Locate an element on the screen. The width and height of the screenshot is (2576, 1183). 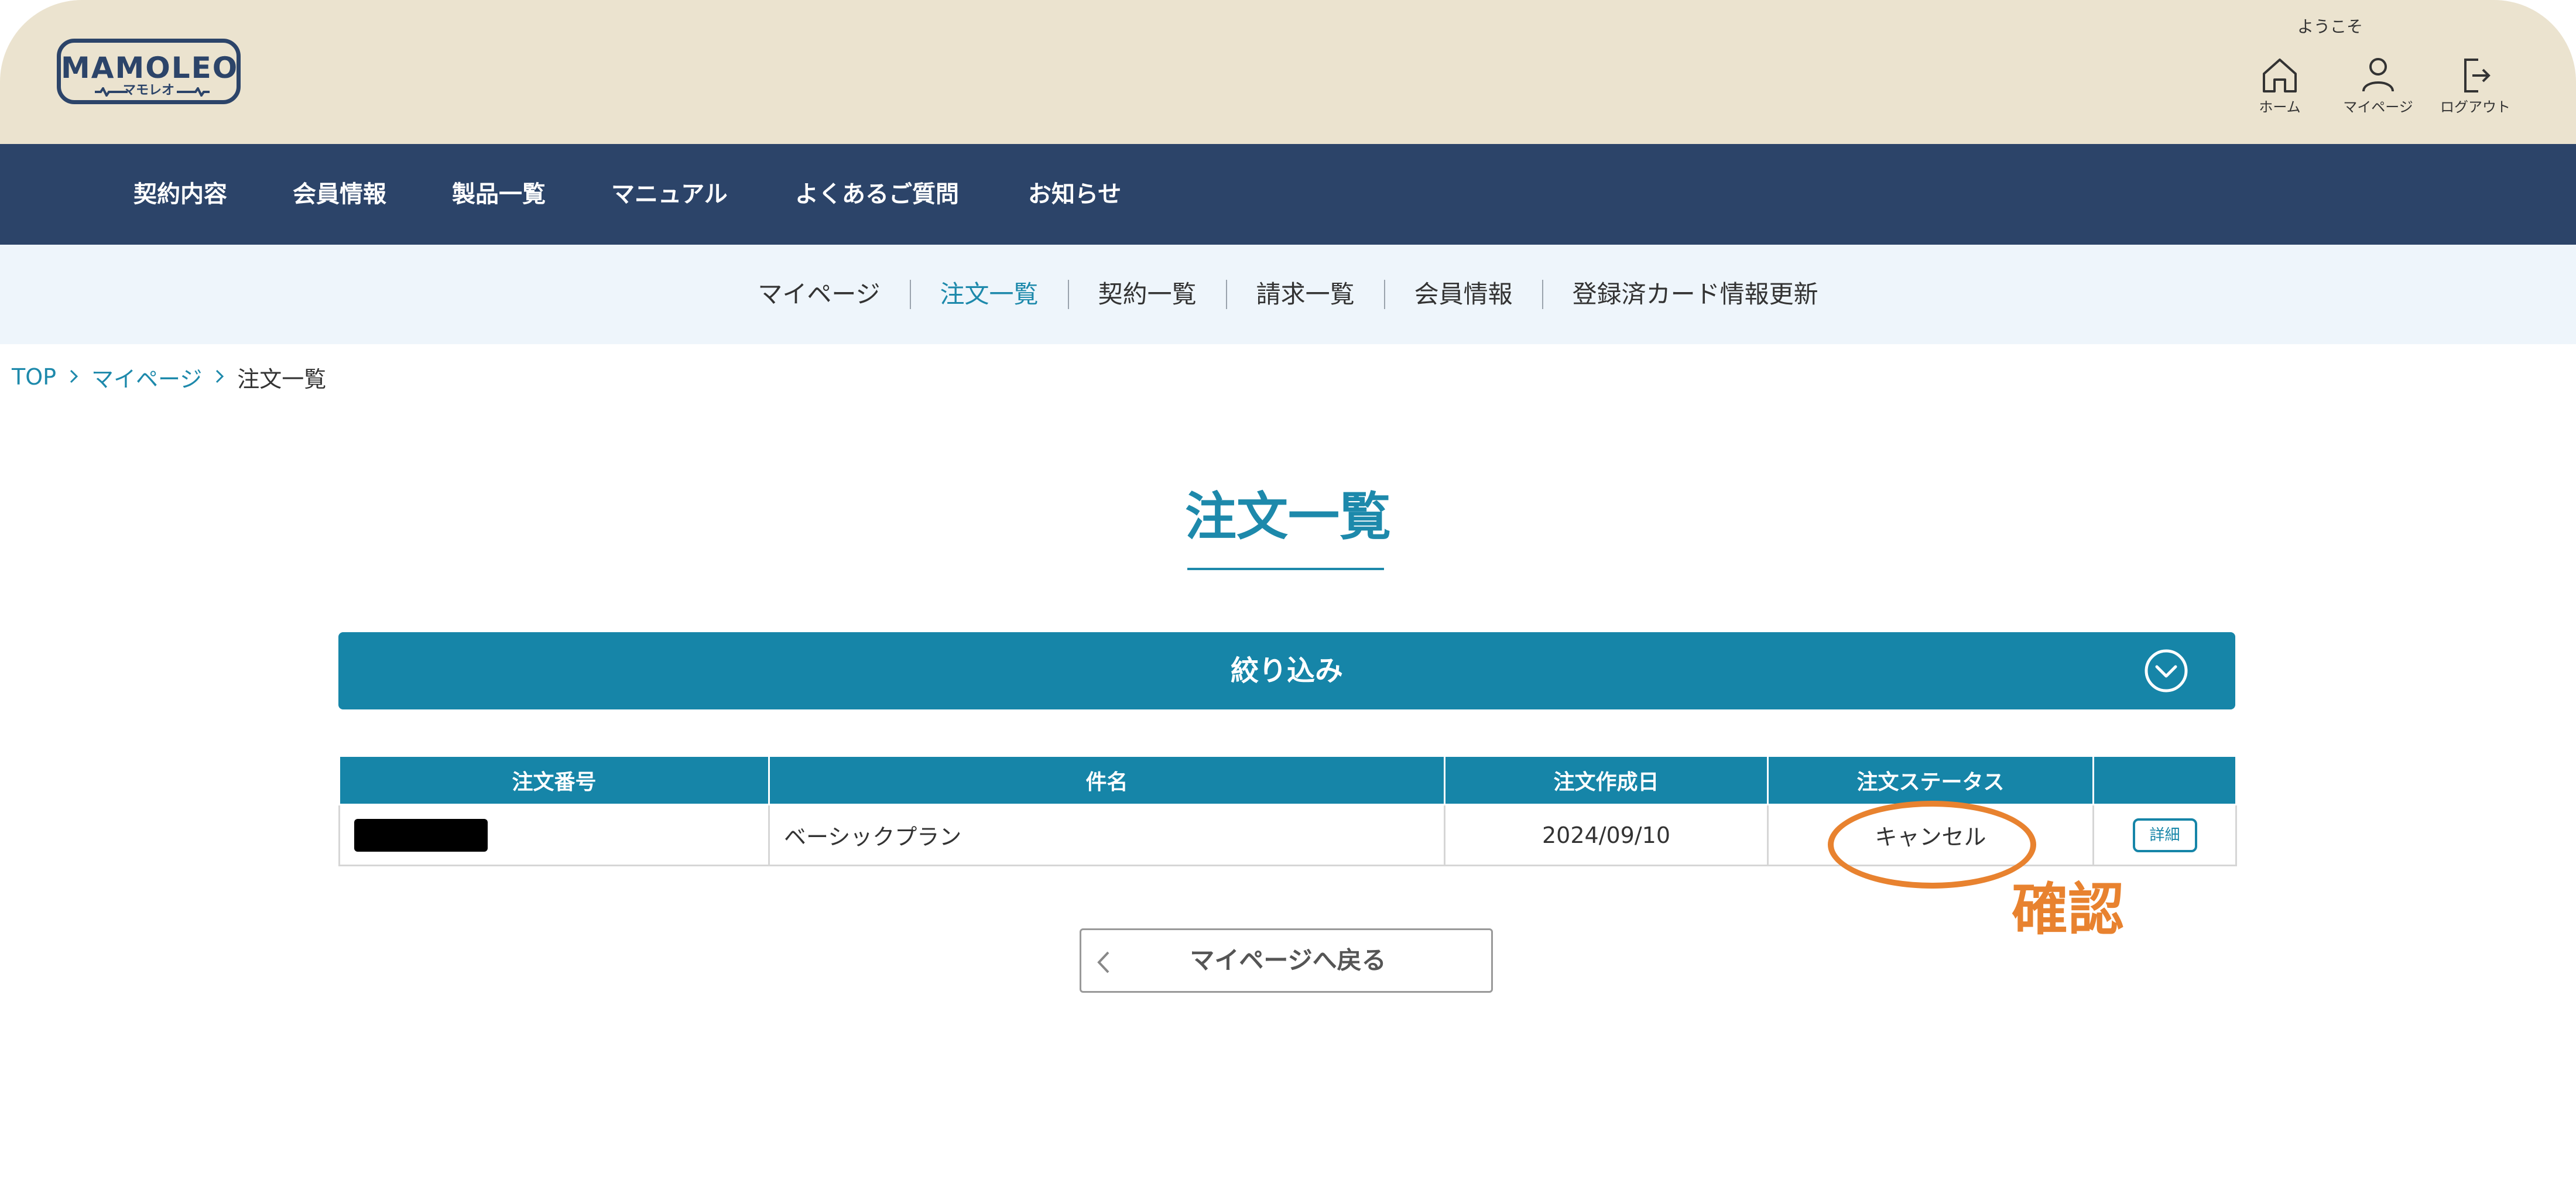
breadcrumb-current: 注文一覧 is located at coordinates (282, 379).